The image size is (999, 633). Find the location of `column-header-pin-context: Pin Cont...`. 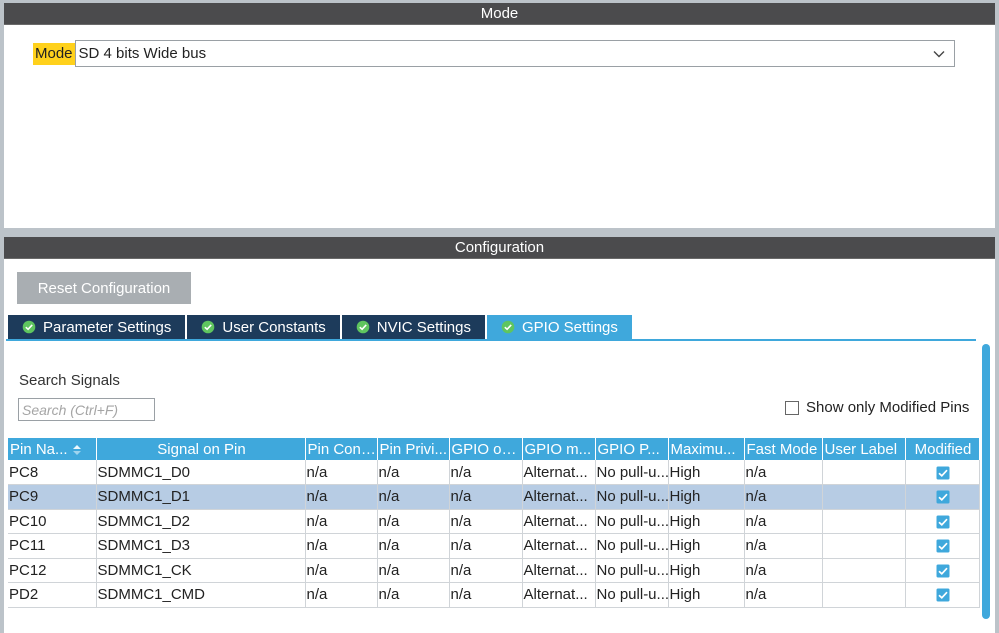

column-header-pin-context: Pin Cont... is located at coordinates (341, 449).